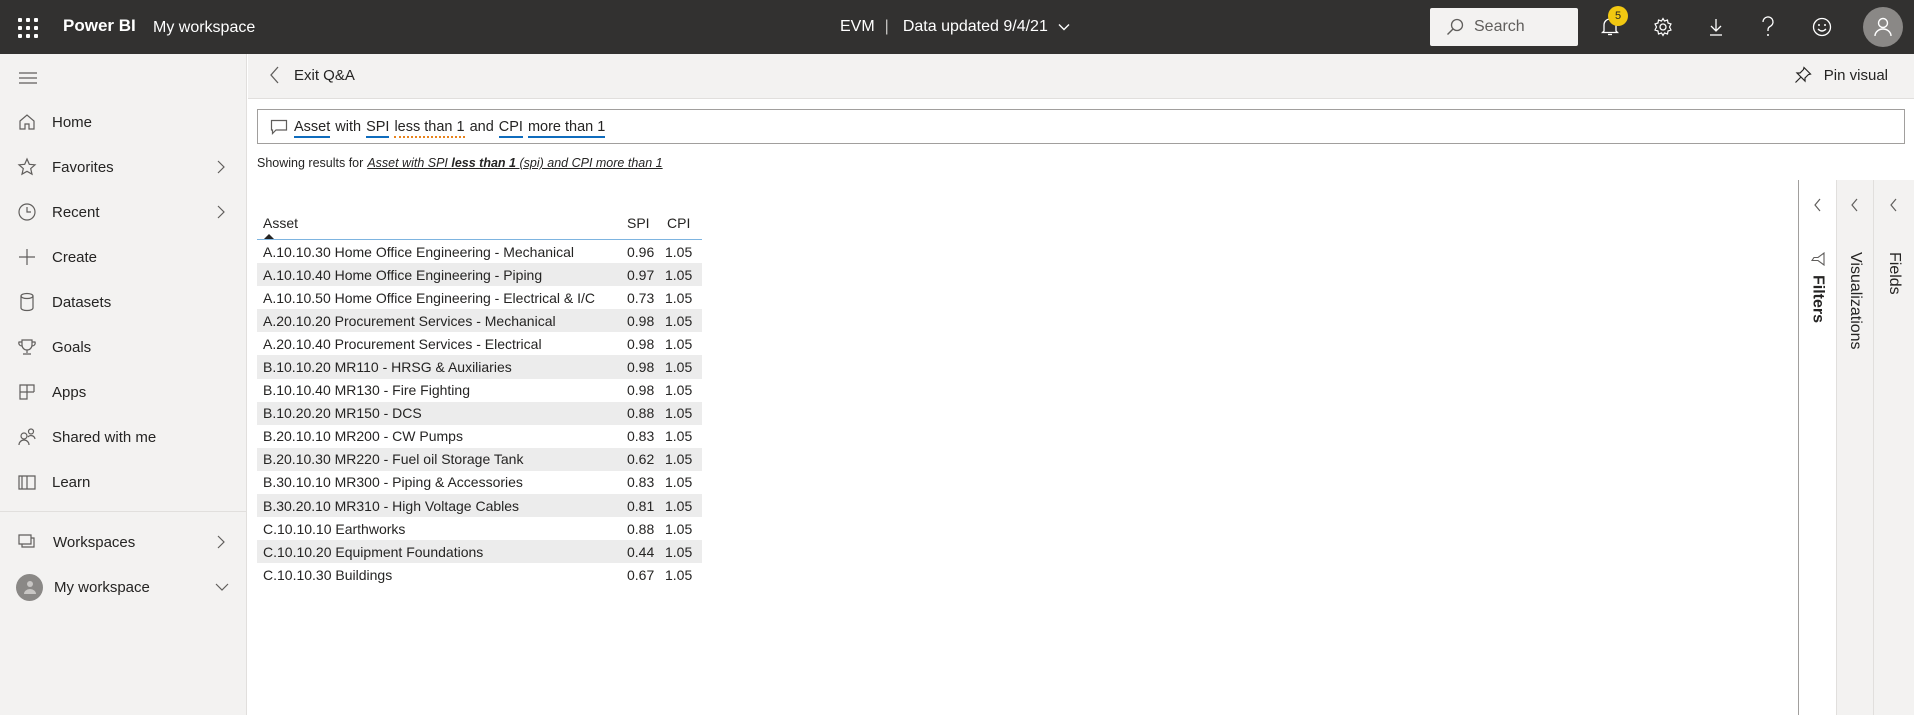 The width and height of the screenshot is (1914, 715). What do you see at coordinates (123, 122) in the screenshot?
I see `nav-item-home: Home` at bounding box center [123, 122].